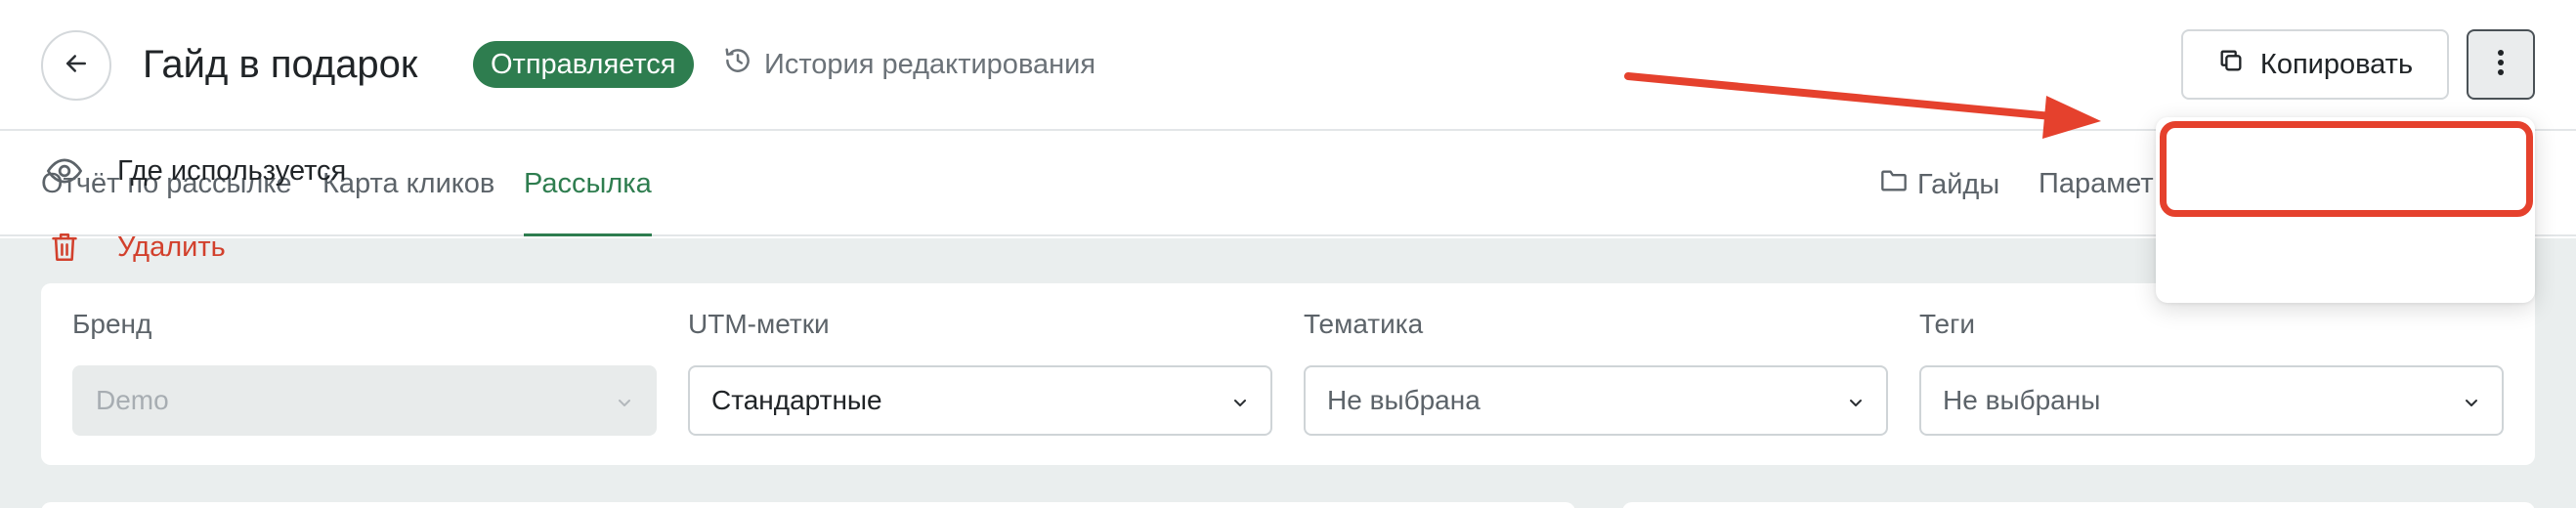 The height and width of the screenshot is (508, 2576). I want to click on menu-item-delete: Удалить, so click(189, 247).